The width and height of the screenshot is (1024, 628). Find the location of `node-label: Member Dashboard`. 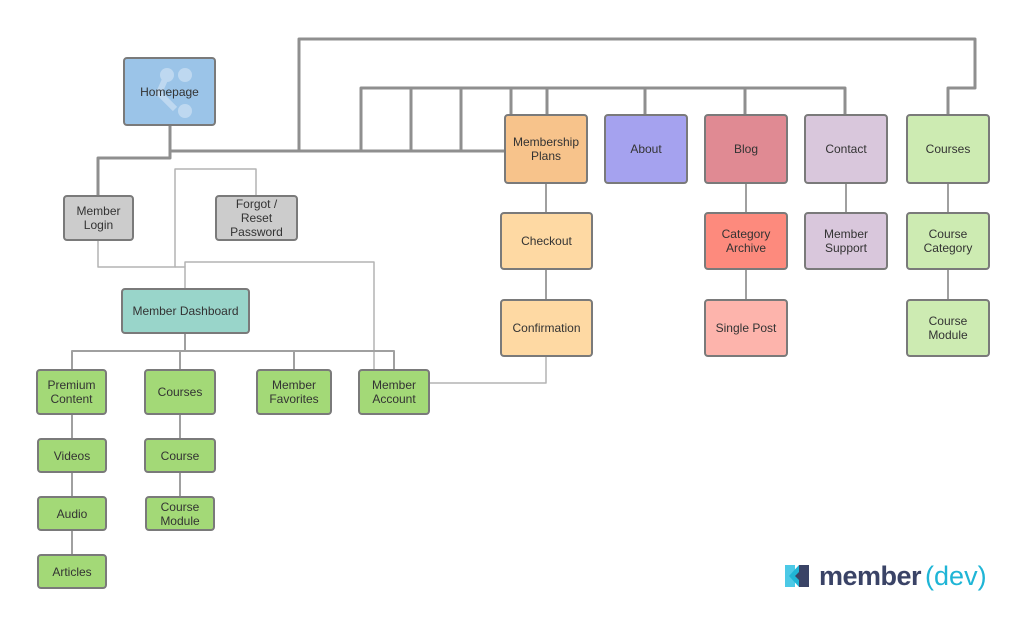

node-label: Member Dashboard is located at coordinates (185, 311).